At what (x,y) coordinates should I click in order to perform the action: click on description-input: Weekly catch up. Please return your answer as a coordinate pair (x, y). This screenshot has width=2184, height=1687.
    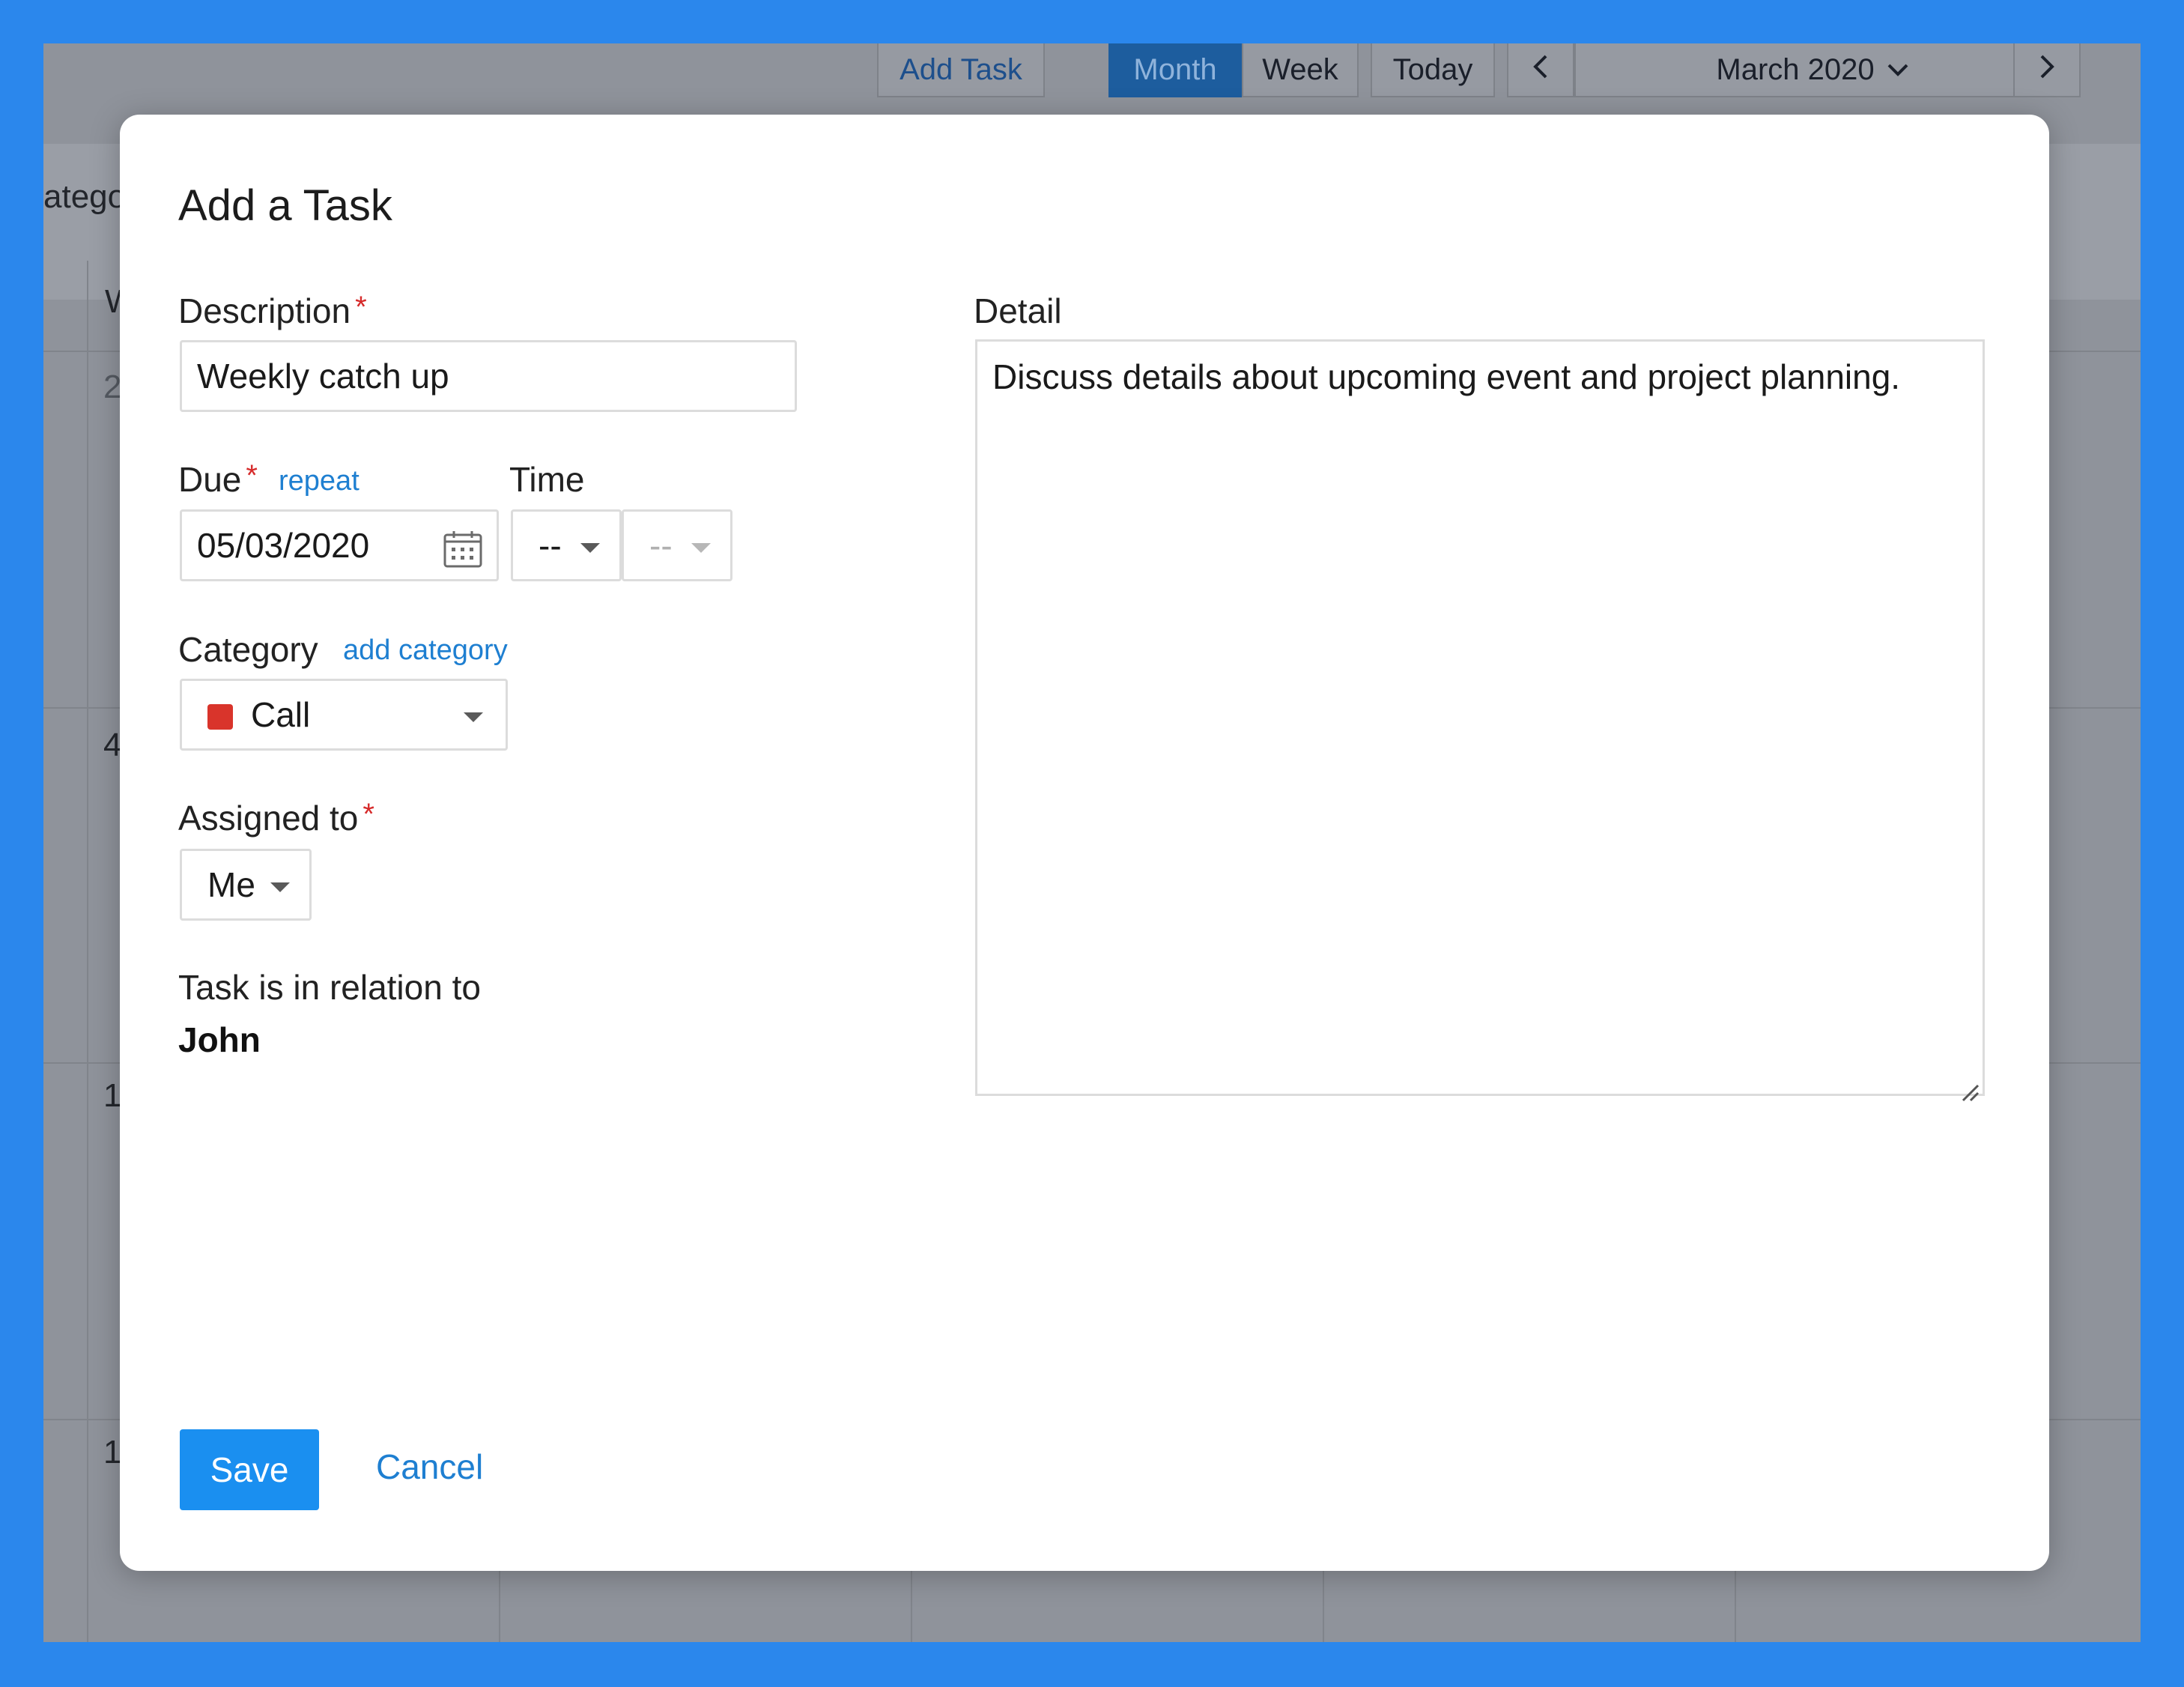
    Looking at the image, I should click on (488, 376).